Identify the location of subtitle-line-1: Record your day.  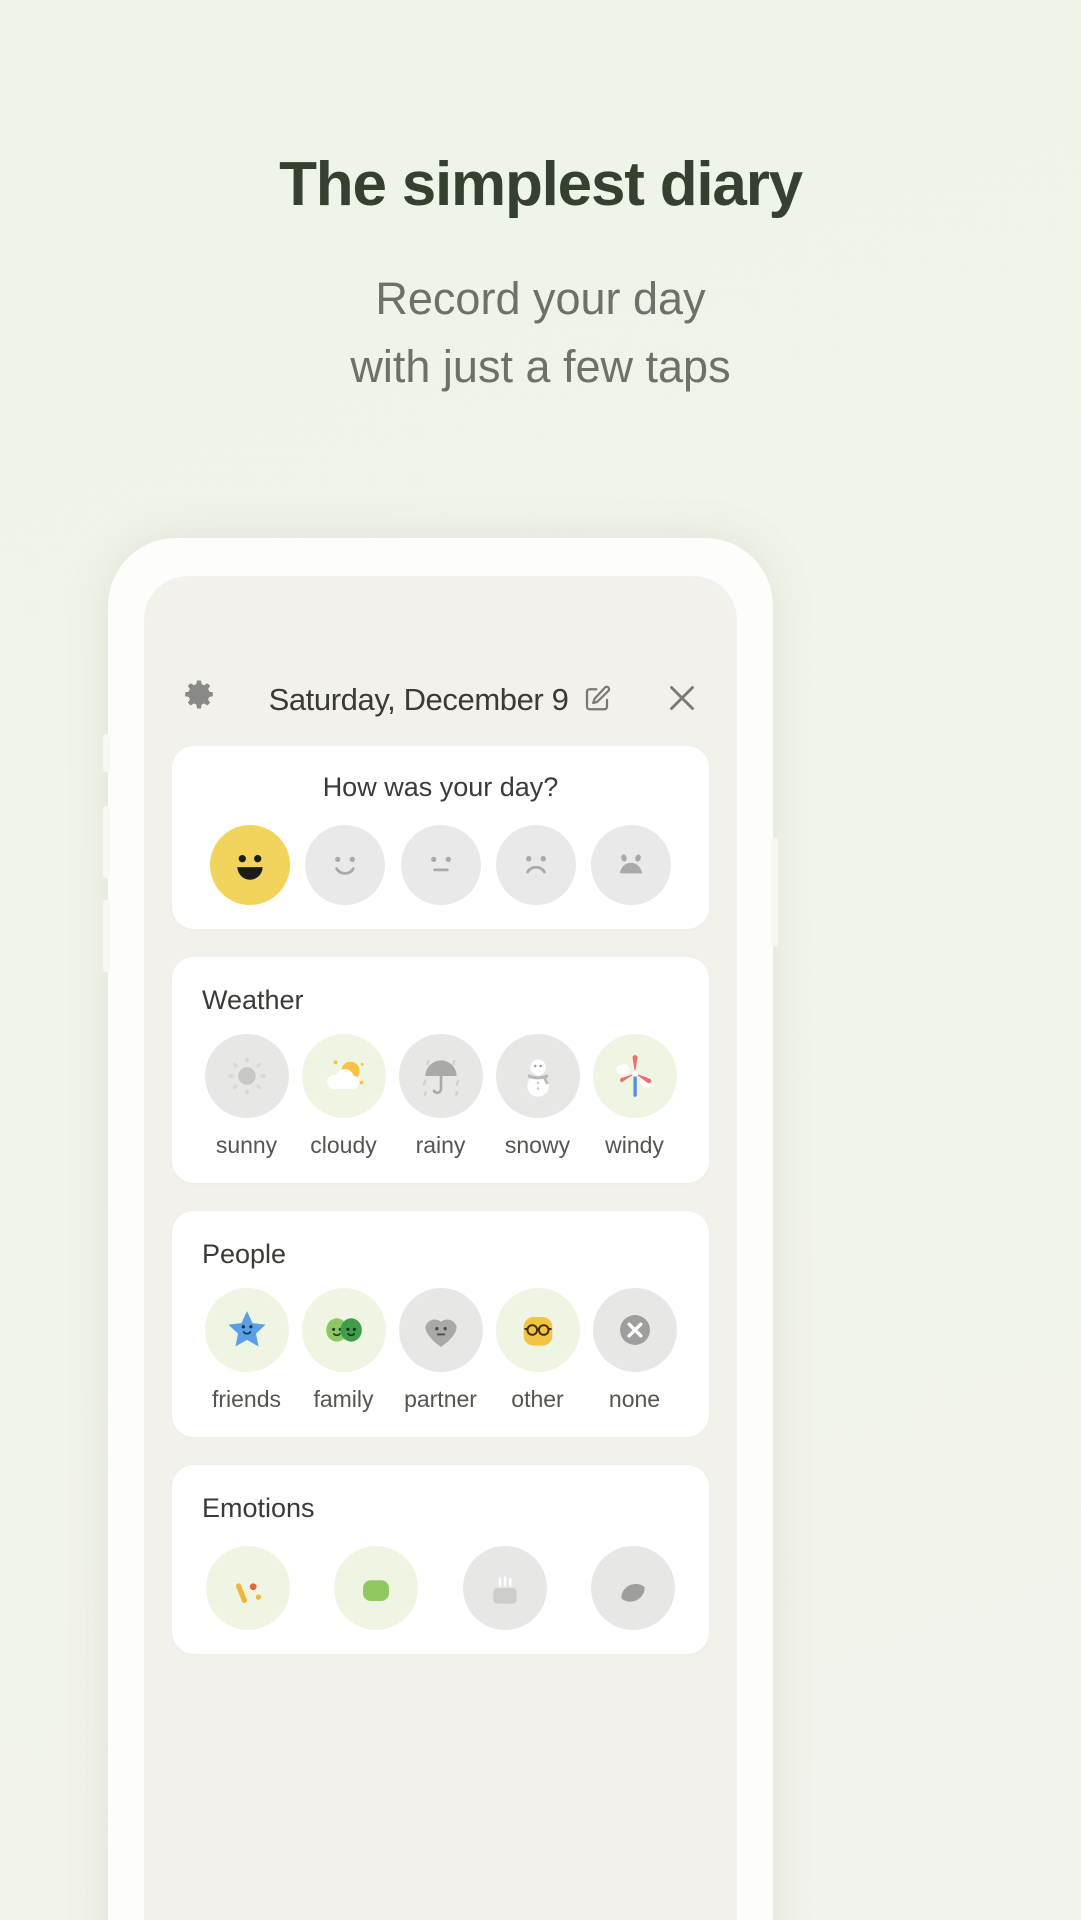
(540, 299).